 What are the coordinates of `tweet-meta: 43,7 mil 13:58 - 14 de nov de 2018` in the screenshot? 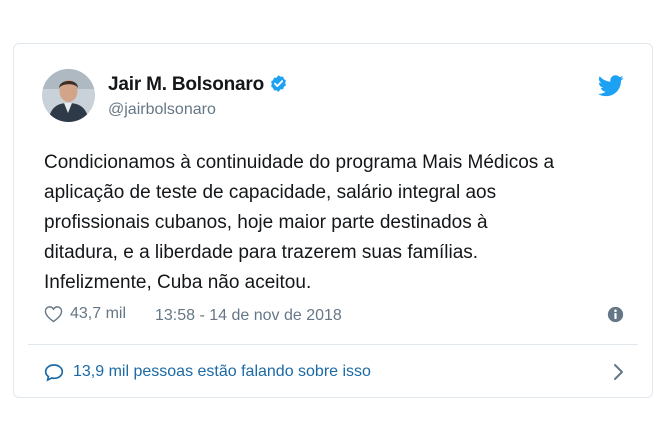 It's located at (334, 316).